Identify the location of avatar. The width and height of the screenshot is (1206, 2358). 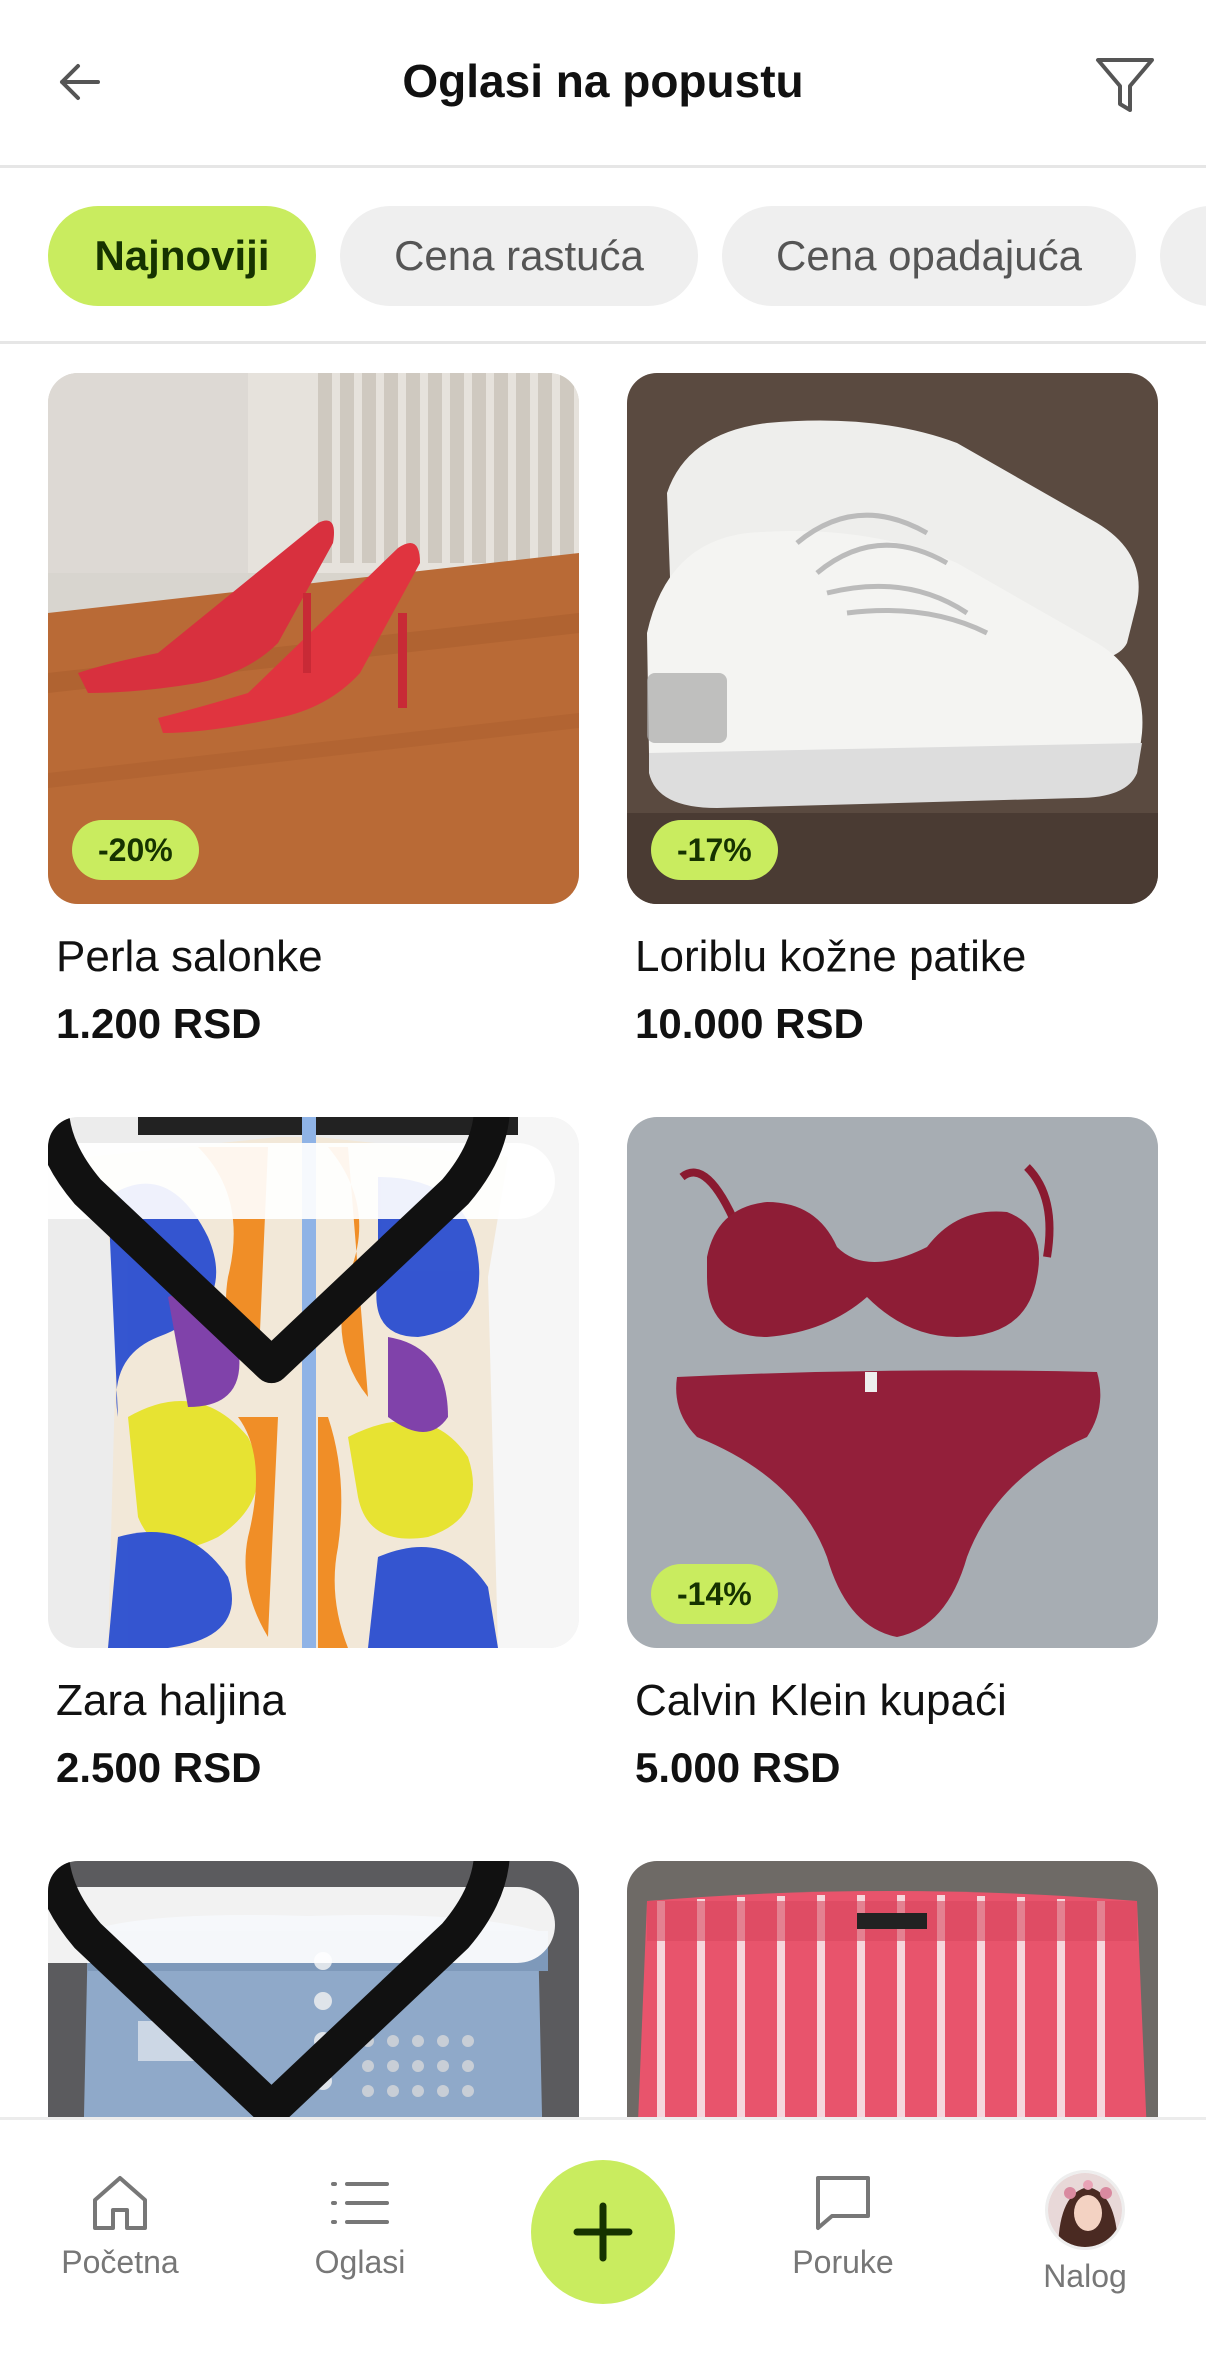
(1085, 2210).